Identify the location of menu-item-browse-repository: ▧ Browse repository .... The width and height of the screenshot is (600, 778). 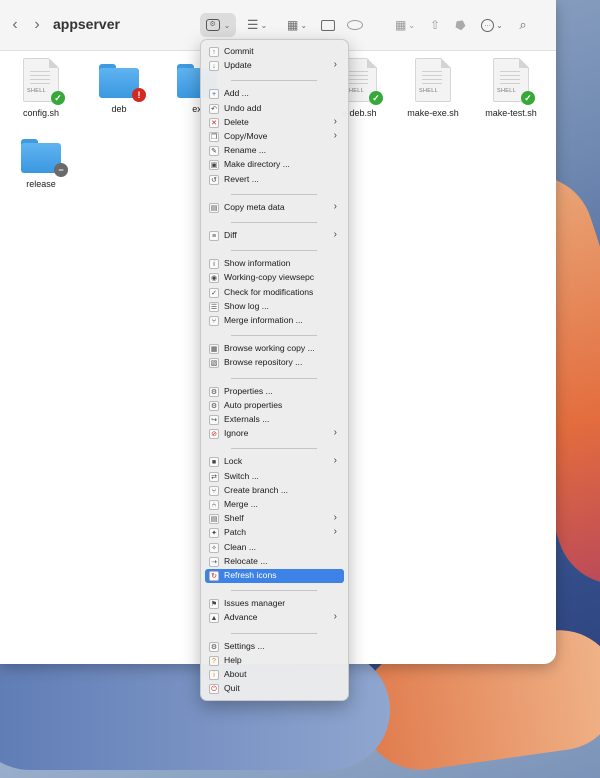
(274, 363).